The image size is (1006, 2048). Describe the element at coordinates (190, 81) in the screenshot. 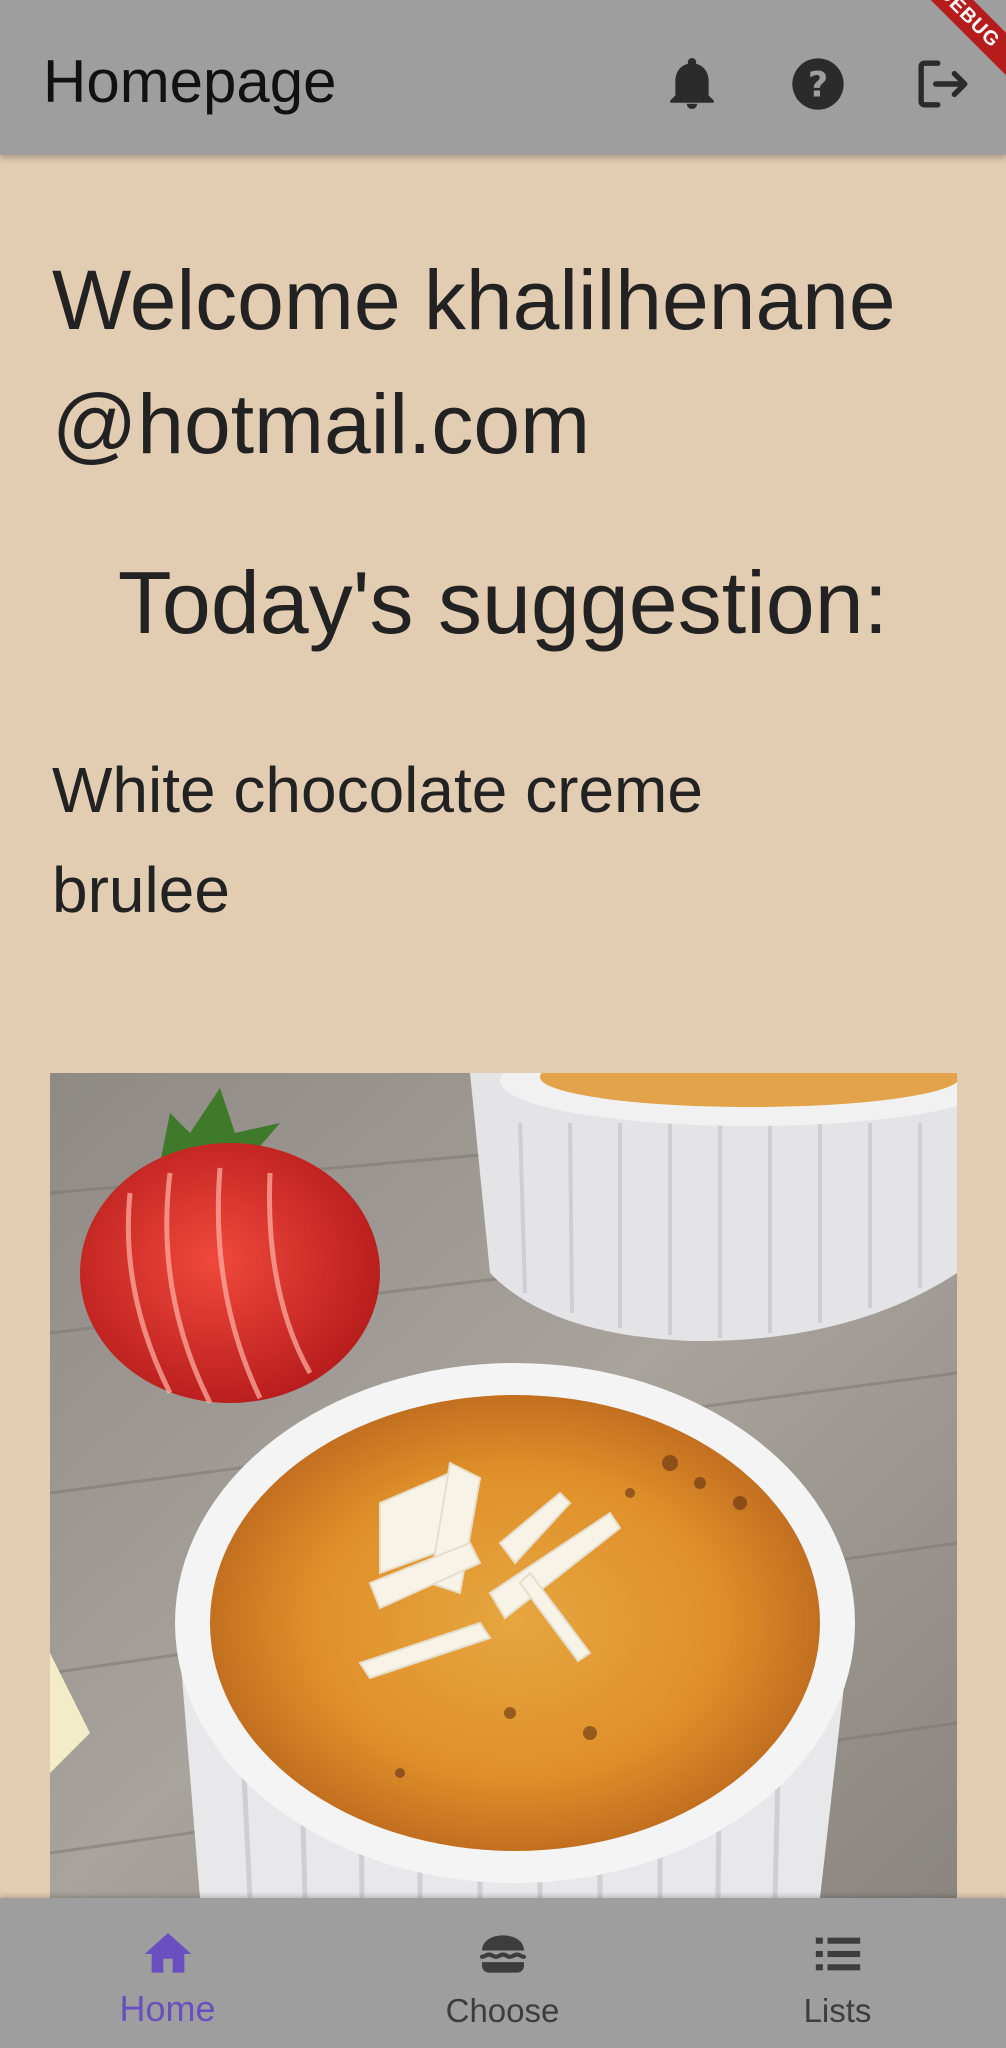

I see `page-title: Homepage` at that location.